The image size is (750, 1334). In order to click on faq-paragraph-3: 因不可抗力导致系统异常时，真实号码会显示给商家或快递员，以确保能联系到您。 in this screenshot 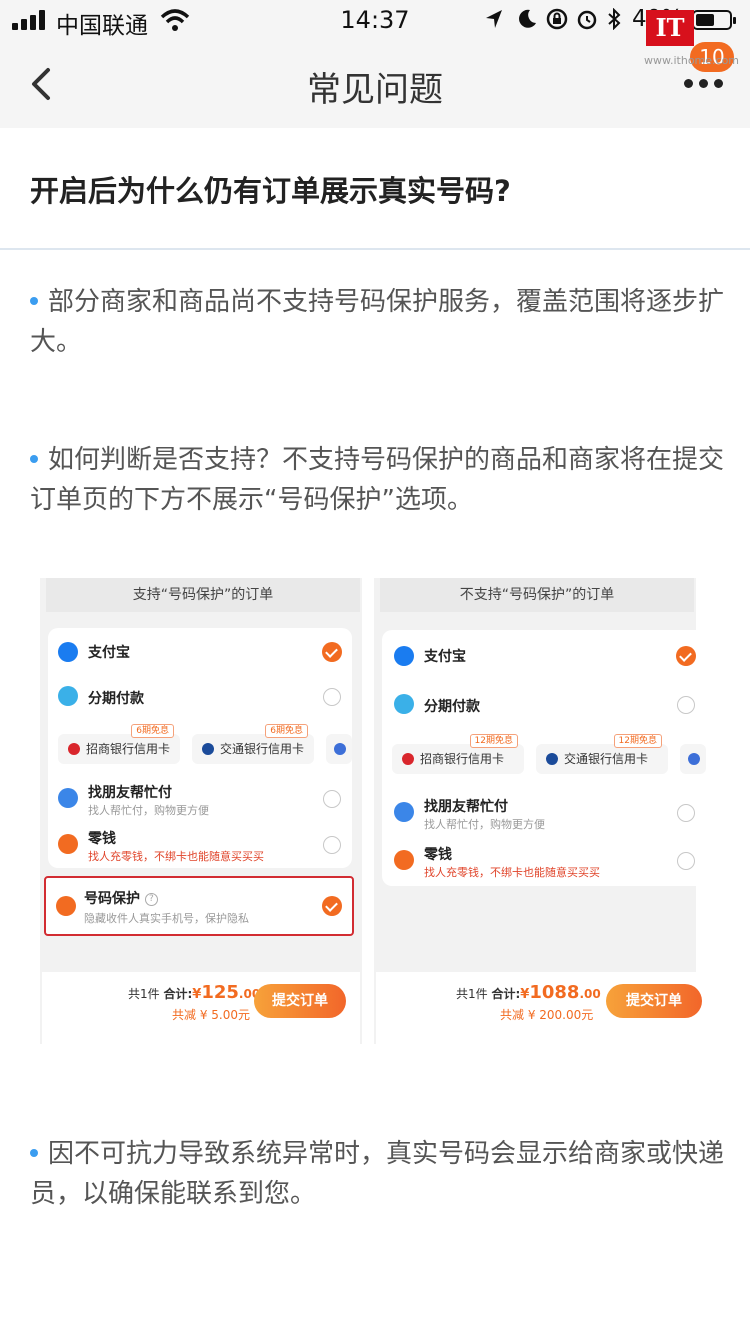, I will do `click(378, 1174)`.